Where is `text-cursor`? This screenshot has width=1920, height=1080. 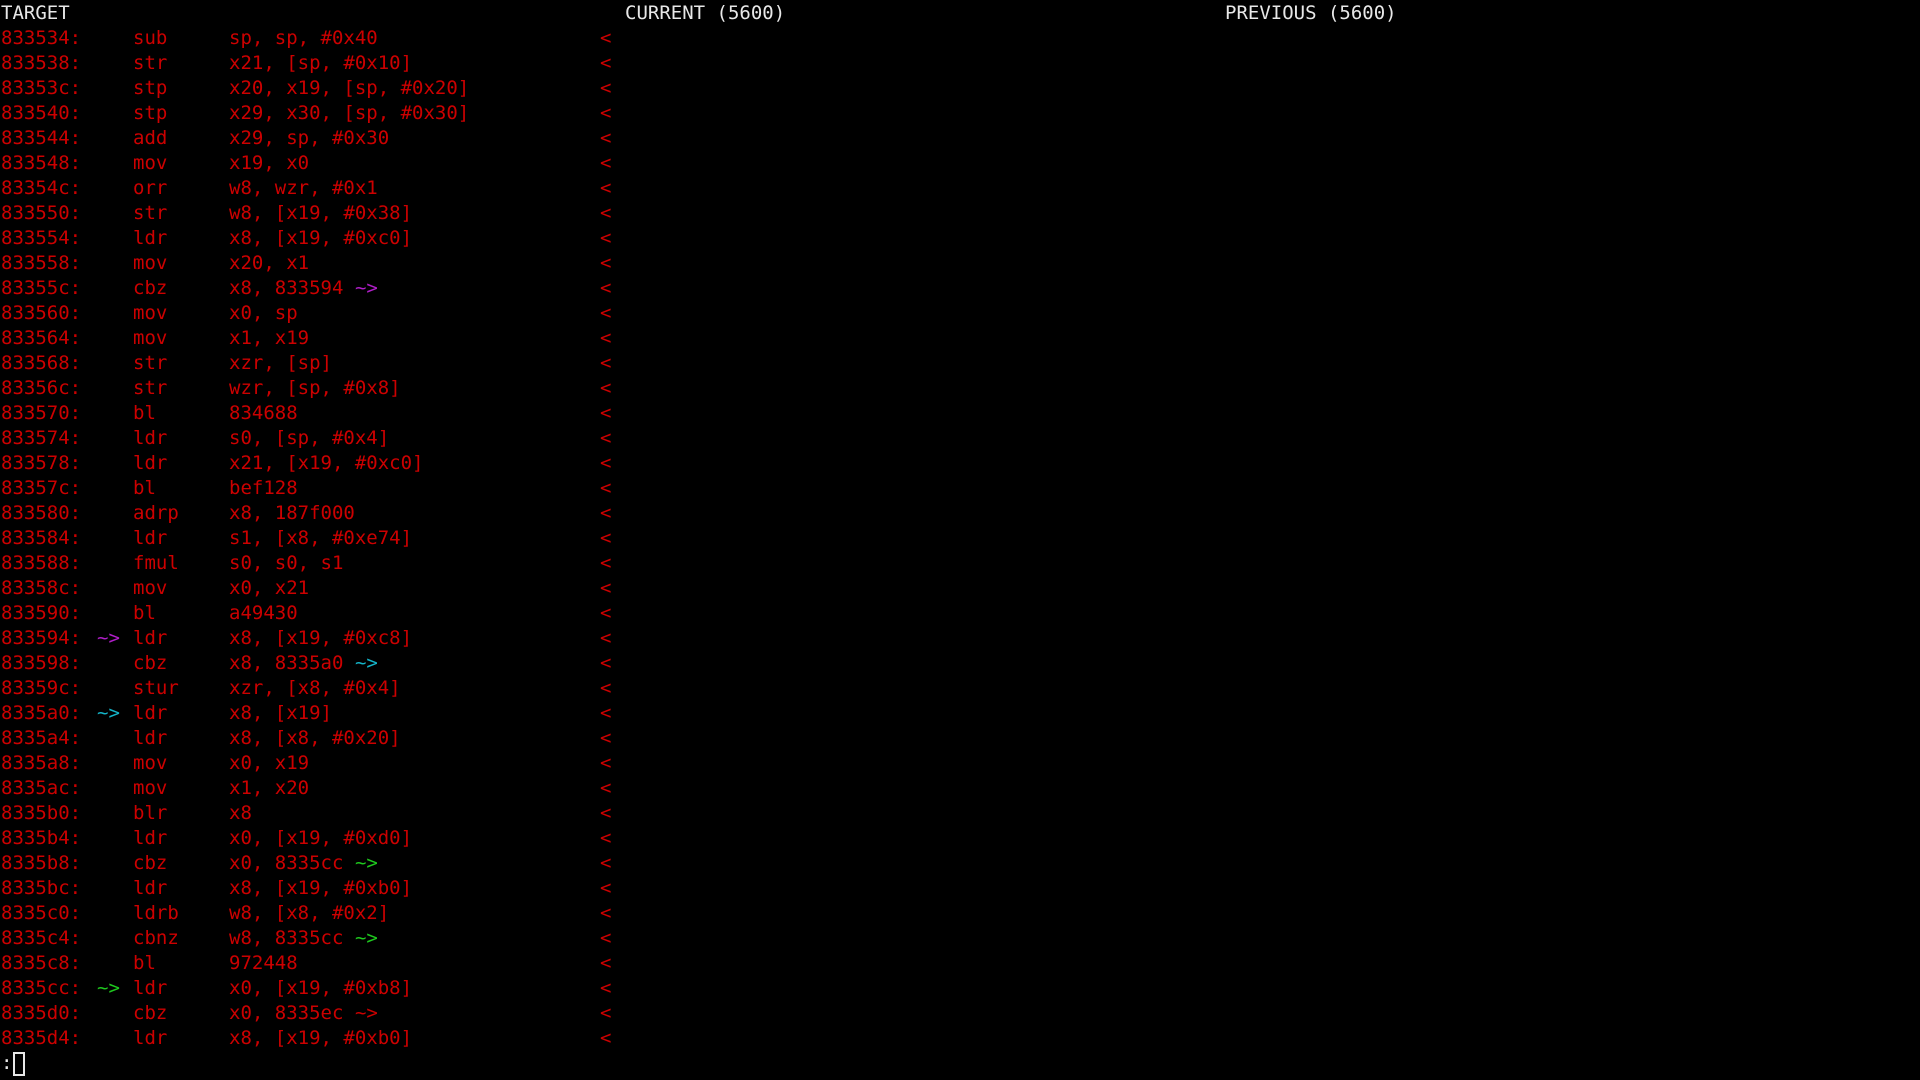
text-cursor is located at coordinates (19, 1064).